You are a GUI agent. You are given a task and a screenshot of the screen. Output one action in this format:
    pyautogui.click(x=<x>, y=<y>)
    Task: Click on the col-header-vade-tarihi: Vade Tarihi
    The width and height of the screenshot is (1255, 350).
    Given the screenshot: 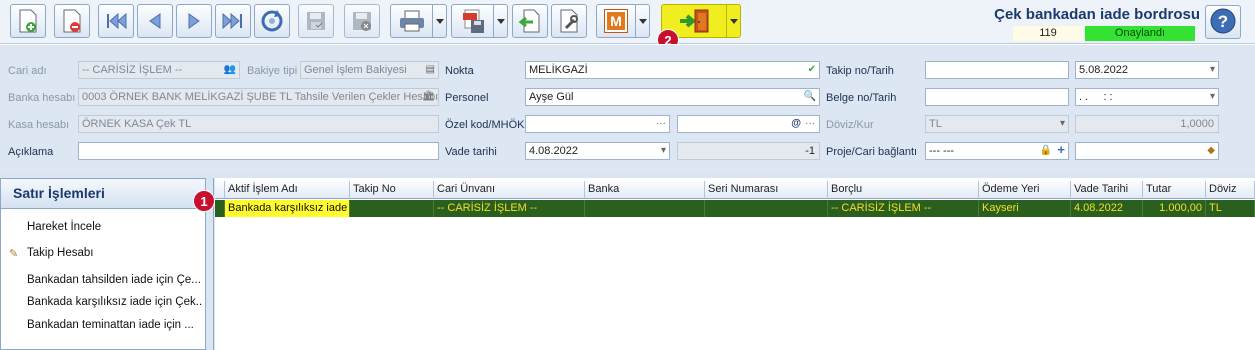 What is the action you would take?
    pyautogui.click(x=1107, y=190)
    